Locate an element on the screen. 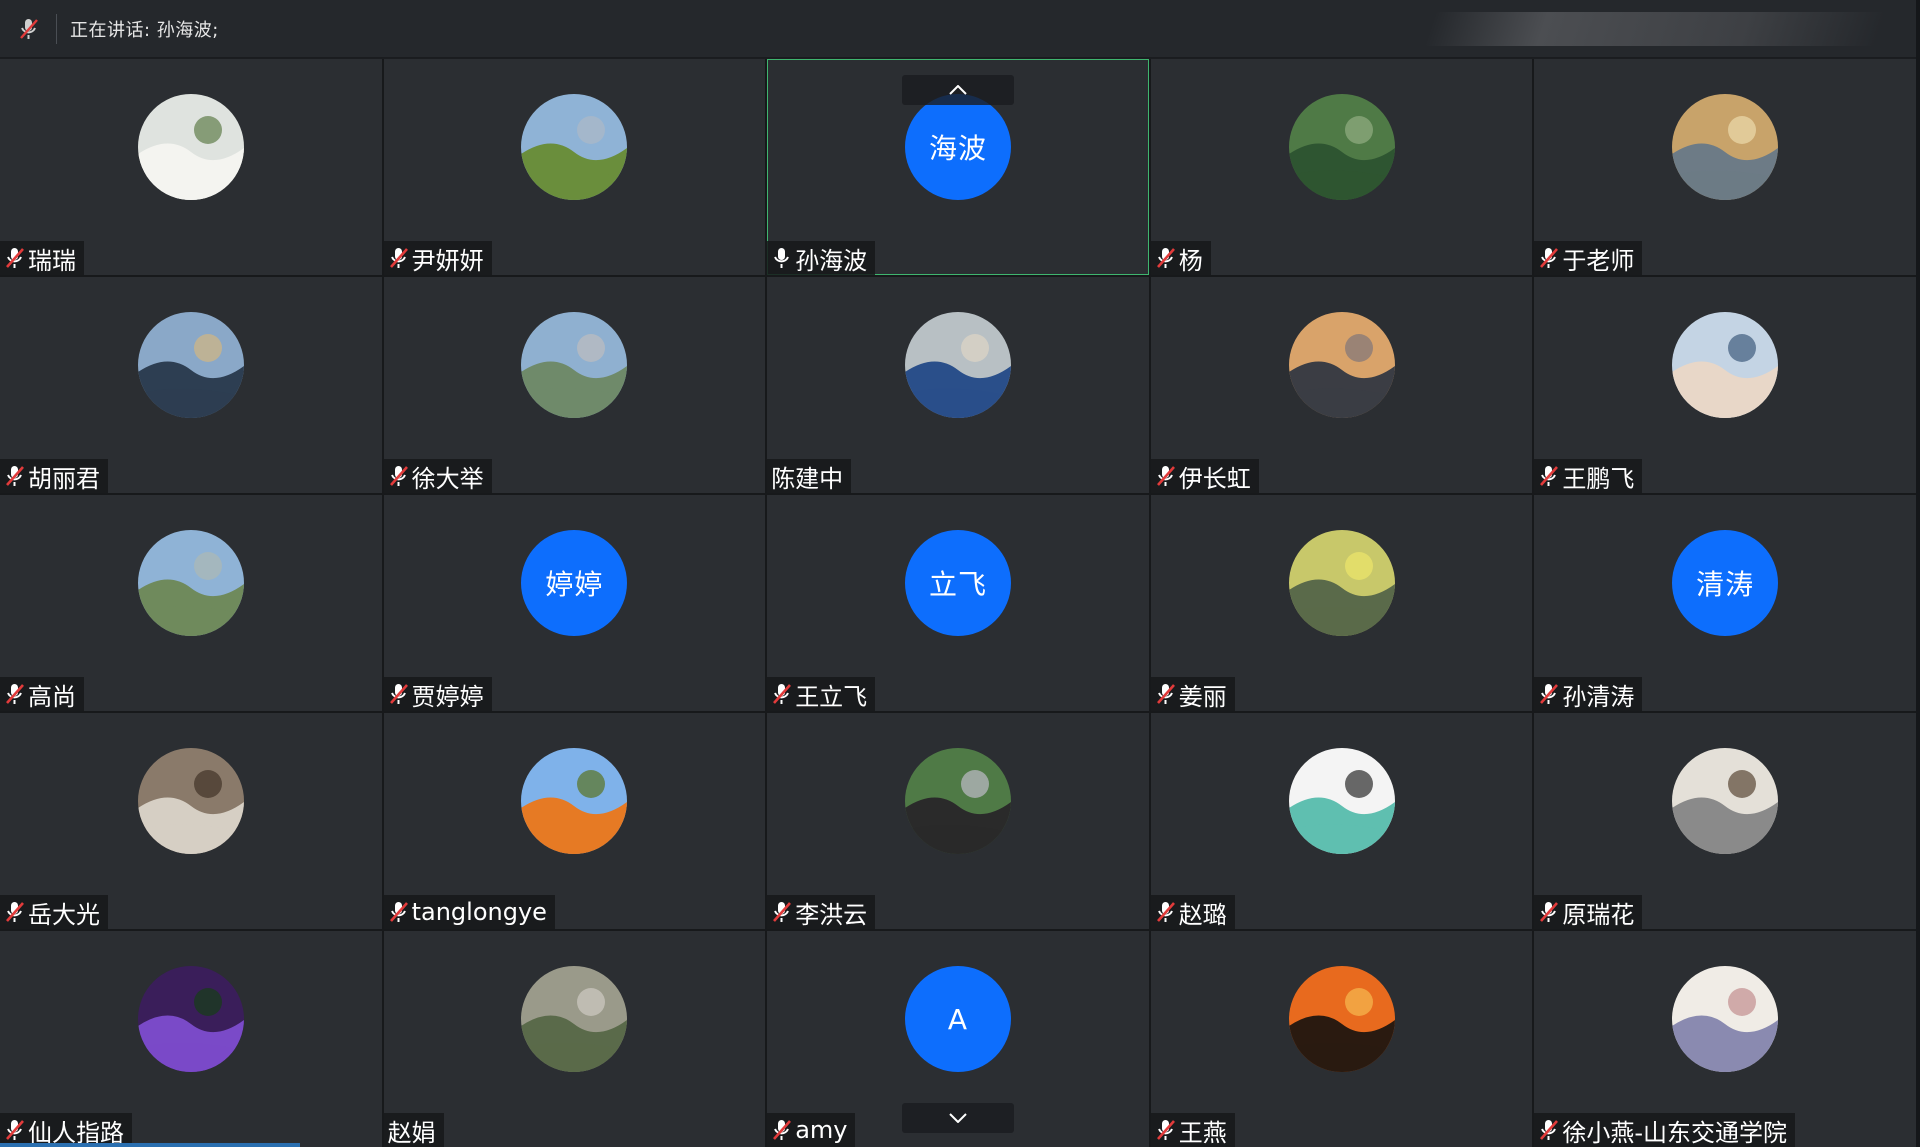 The image size is (1920, 1147). participant-name-tag: 王立飞 is located at coordinates (821, 694).